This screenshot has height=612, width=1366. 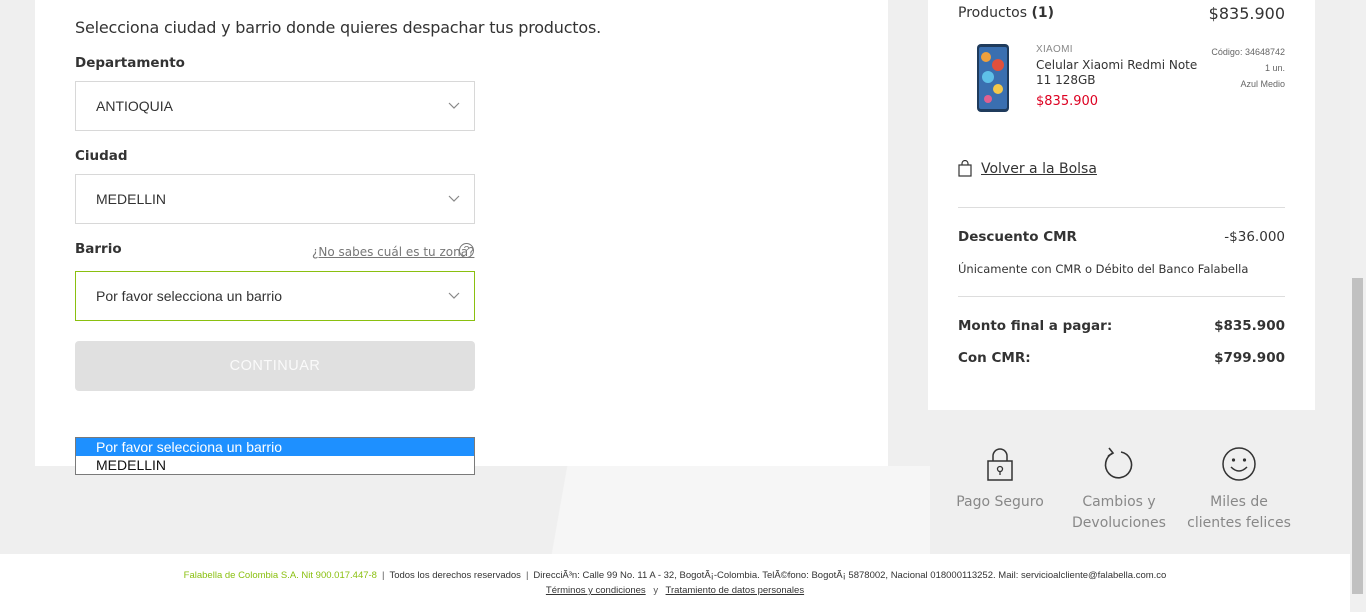 I want to click on footer-rights: Todos los derechos reservados, so click(x=455, y=575).